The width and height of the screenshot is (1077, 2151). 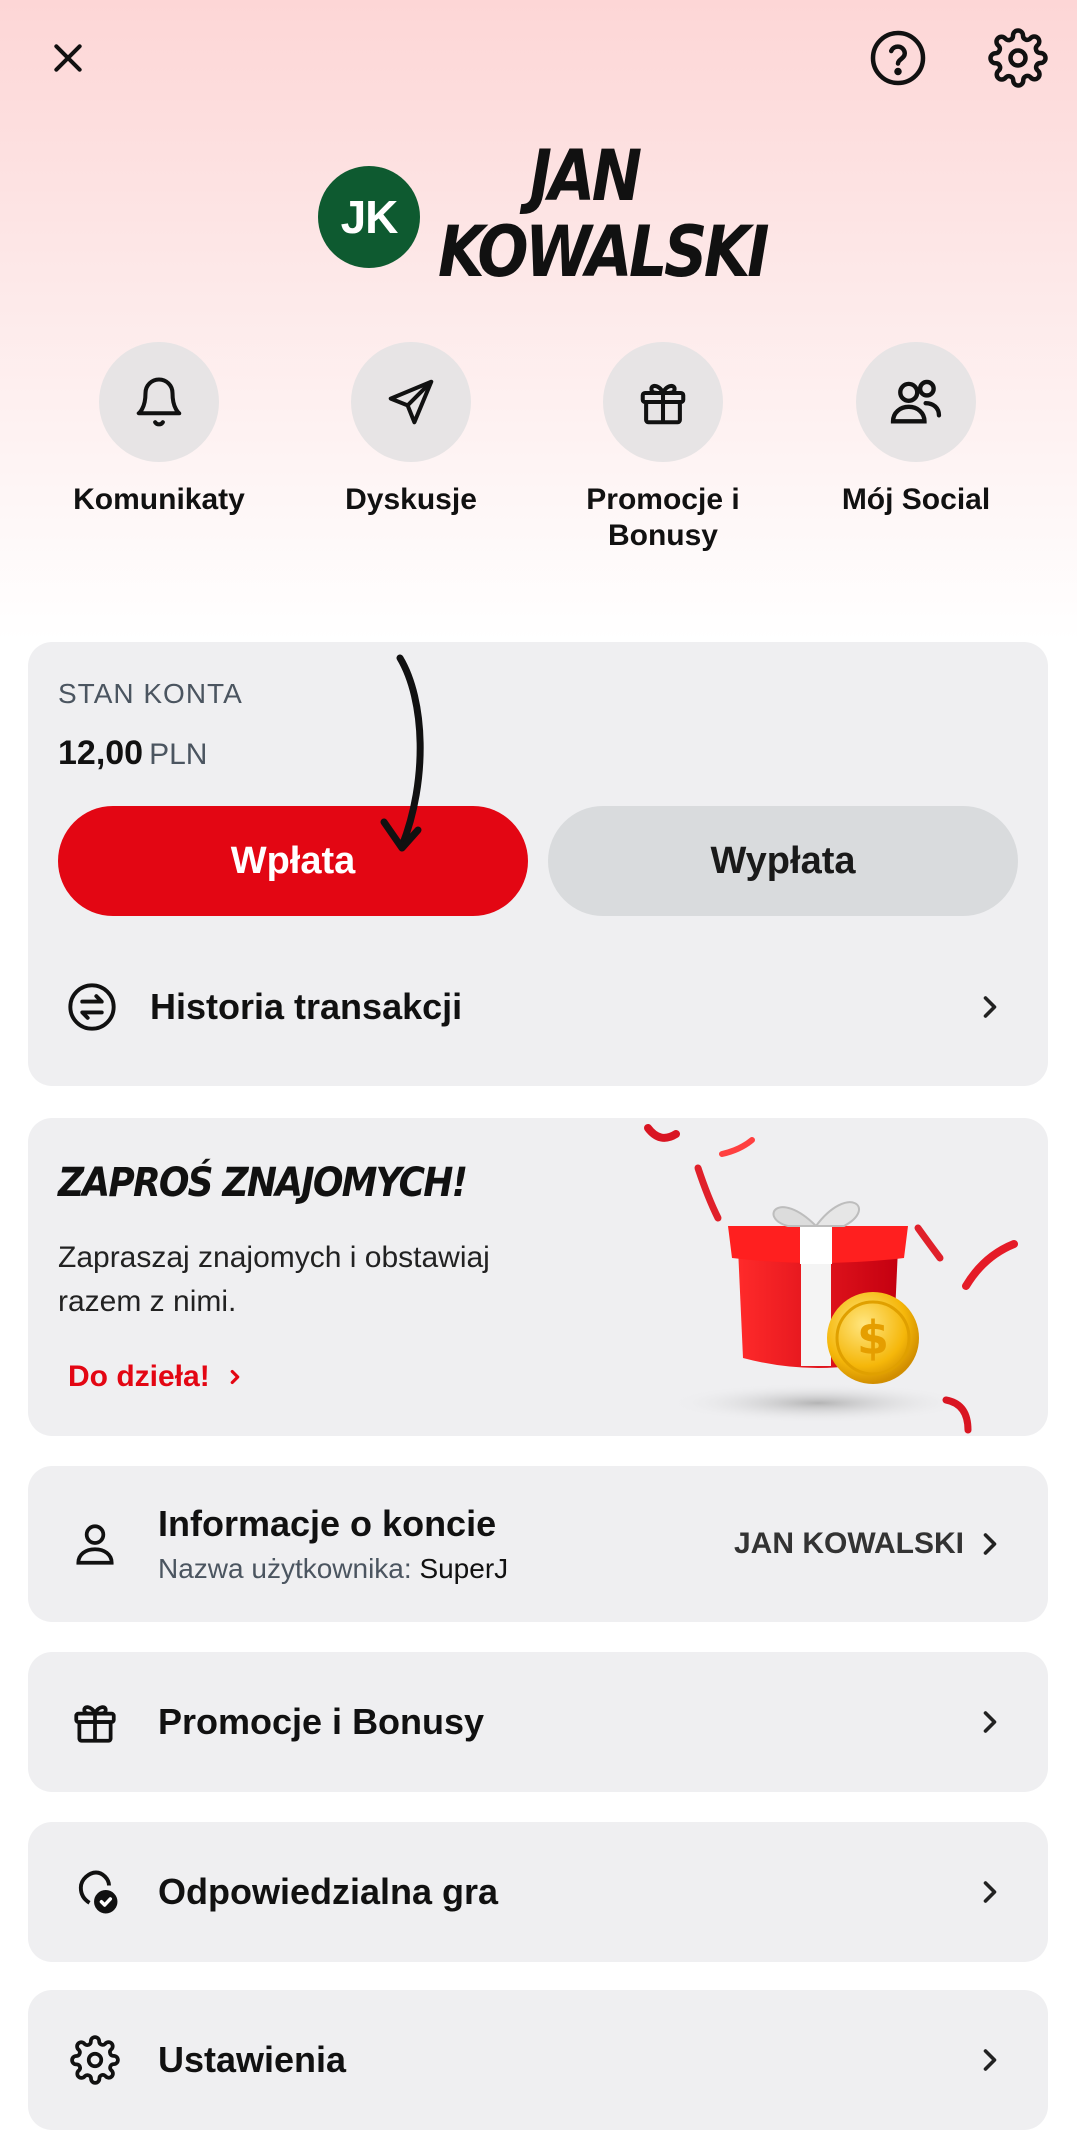 I want to click on settings-button, so click(x=1018, y=58).